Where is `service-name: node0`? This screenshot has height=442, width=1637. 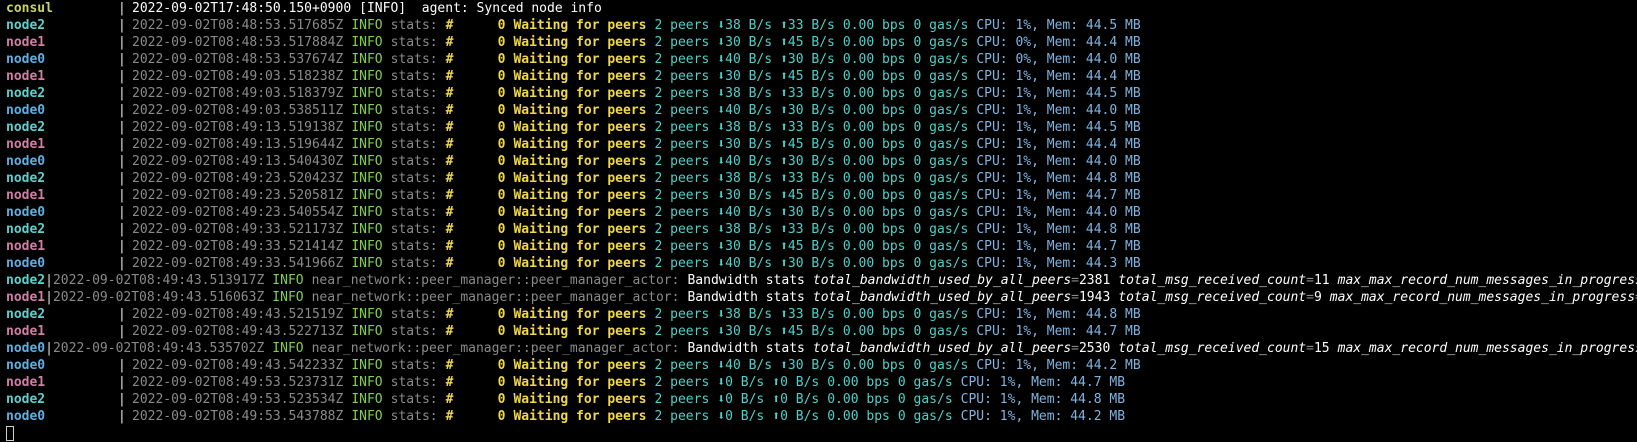 service-name: node0 is located at coordinates (26, 161).